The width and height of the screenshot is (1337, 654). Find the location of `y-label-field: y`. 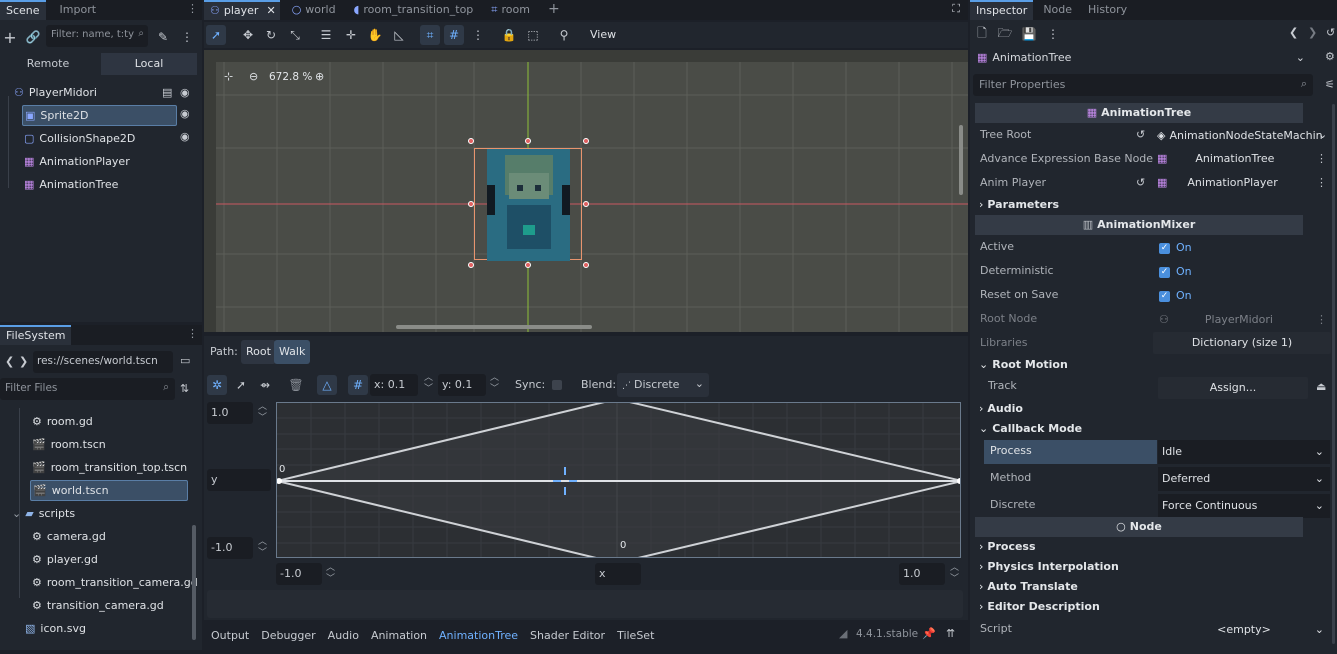

y-label-field: y is located at coordinates (239, 480).